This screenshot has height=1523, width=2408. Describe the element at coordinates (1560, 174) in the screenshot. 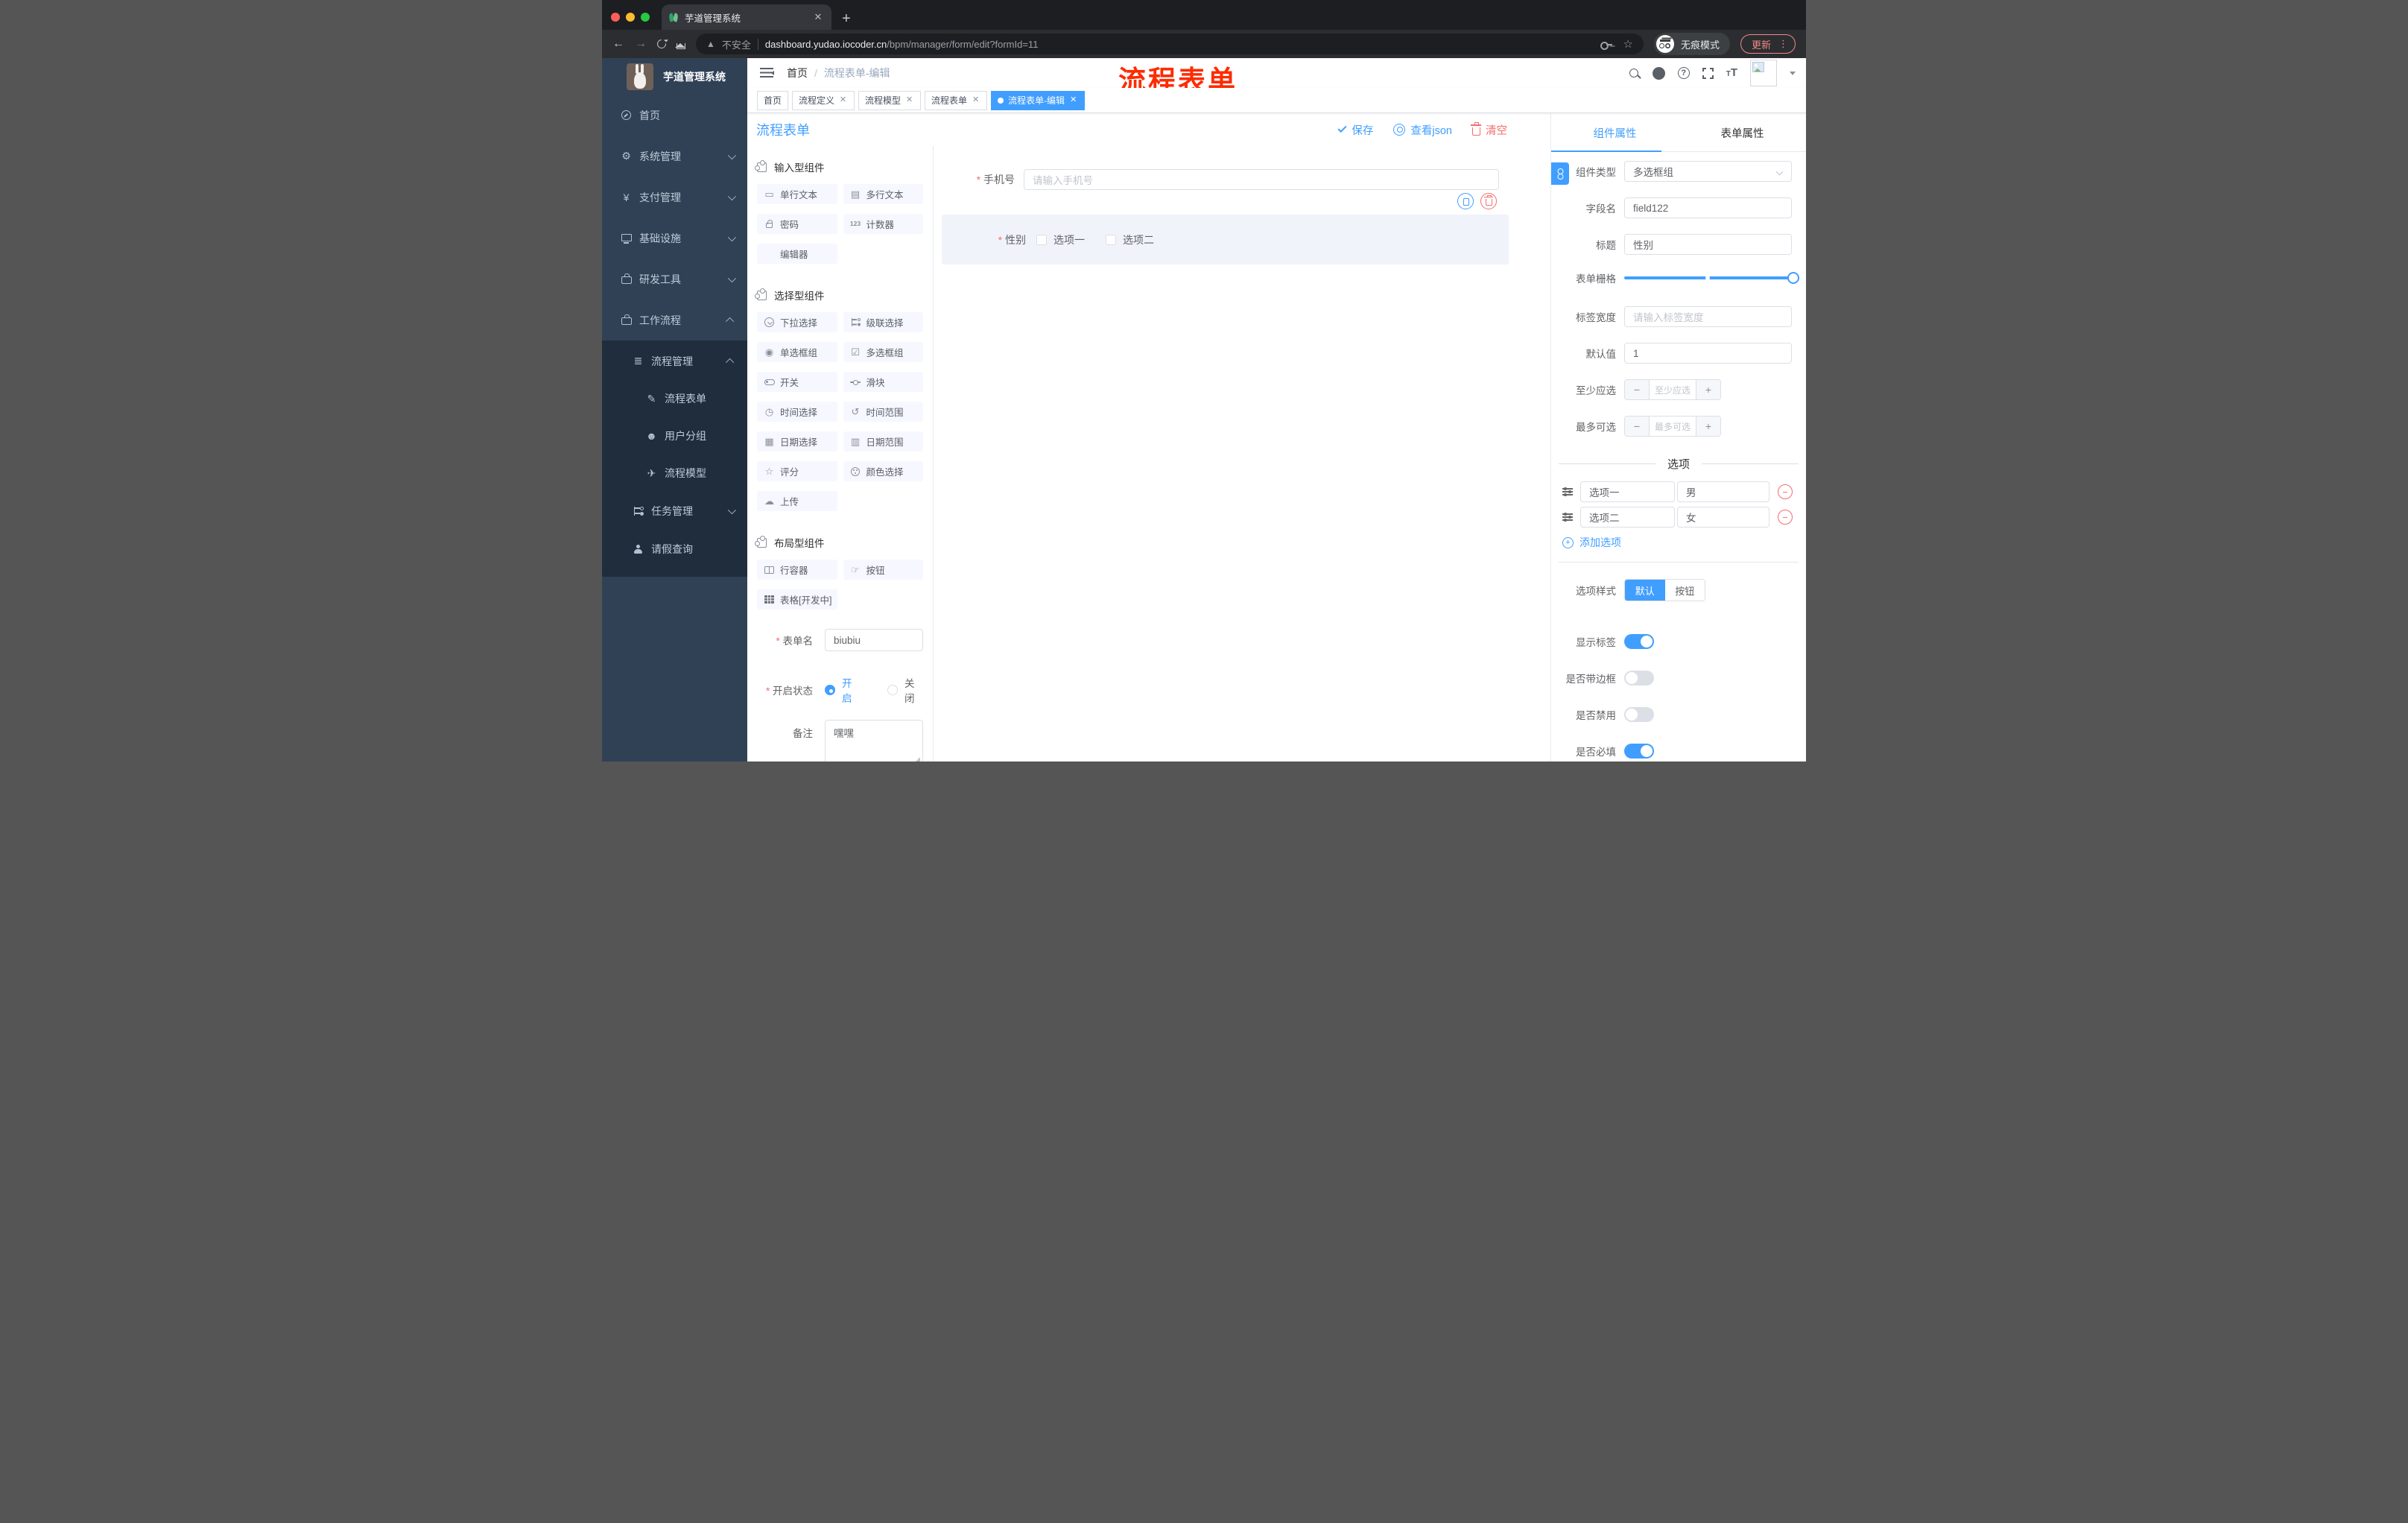

I see `link-tag` at that location.